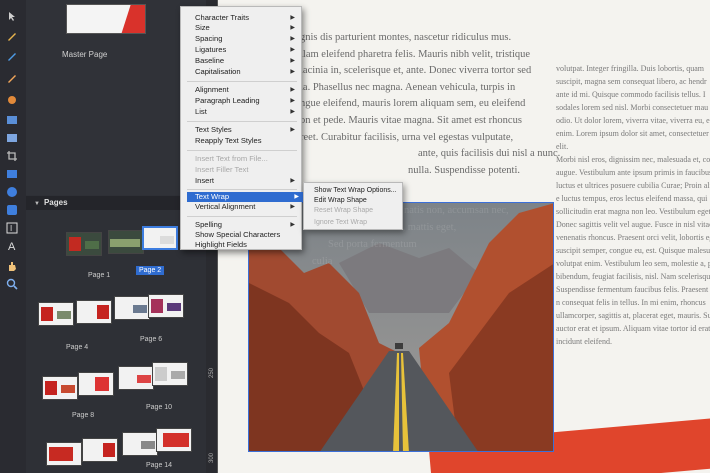  Describe the element at coordinates (247, 235) in the screenshot. I see `menu-item-show-special-characters: Show Special Characters` at that location.